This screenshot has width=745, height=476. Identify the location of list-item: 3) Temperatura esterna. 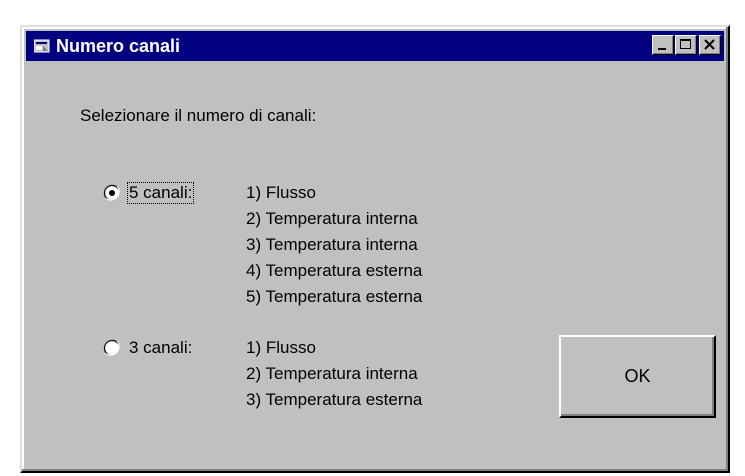
(334, 399).